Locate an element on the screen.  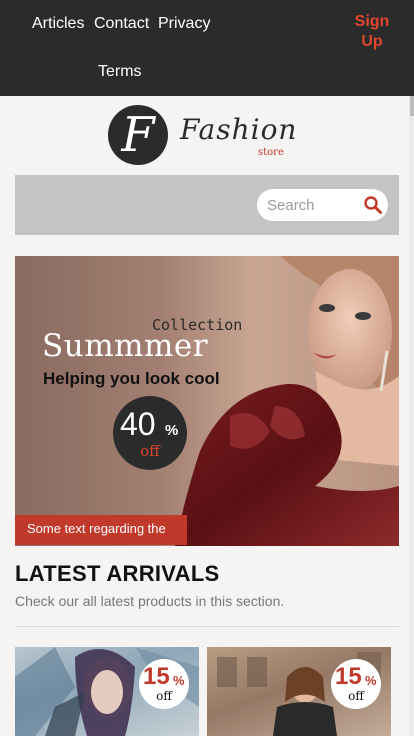
discount-value: 40 is located at coordinates (138, 424).